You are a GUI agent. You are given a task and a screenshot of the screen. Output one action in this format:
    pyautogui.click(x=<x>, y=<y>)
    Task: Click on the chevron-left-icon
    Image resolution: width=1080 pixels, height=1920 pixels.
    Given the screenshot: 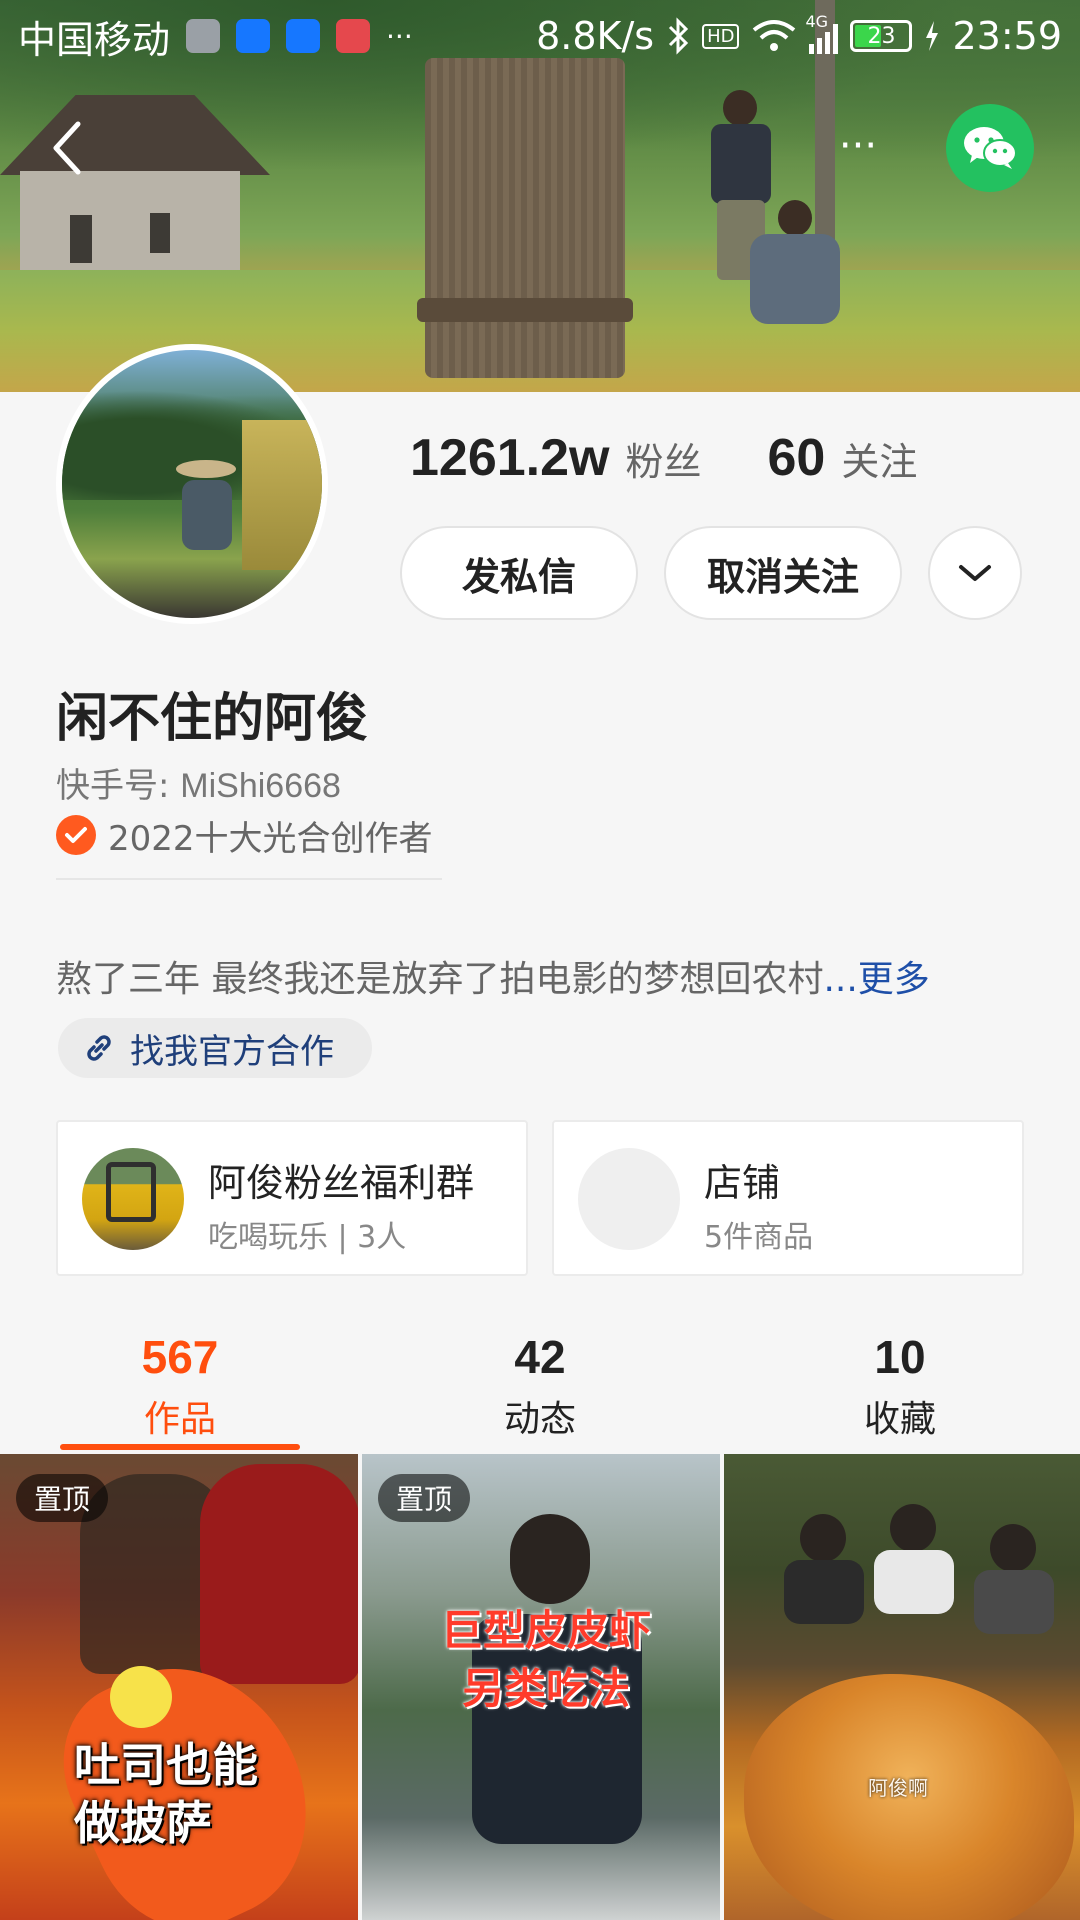 What is the action you would take?
    pyautogui.click(x=67, y=148)
    